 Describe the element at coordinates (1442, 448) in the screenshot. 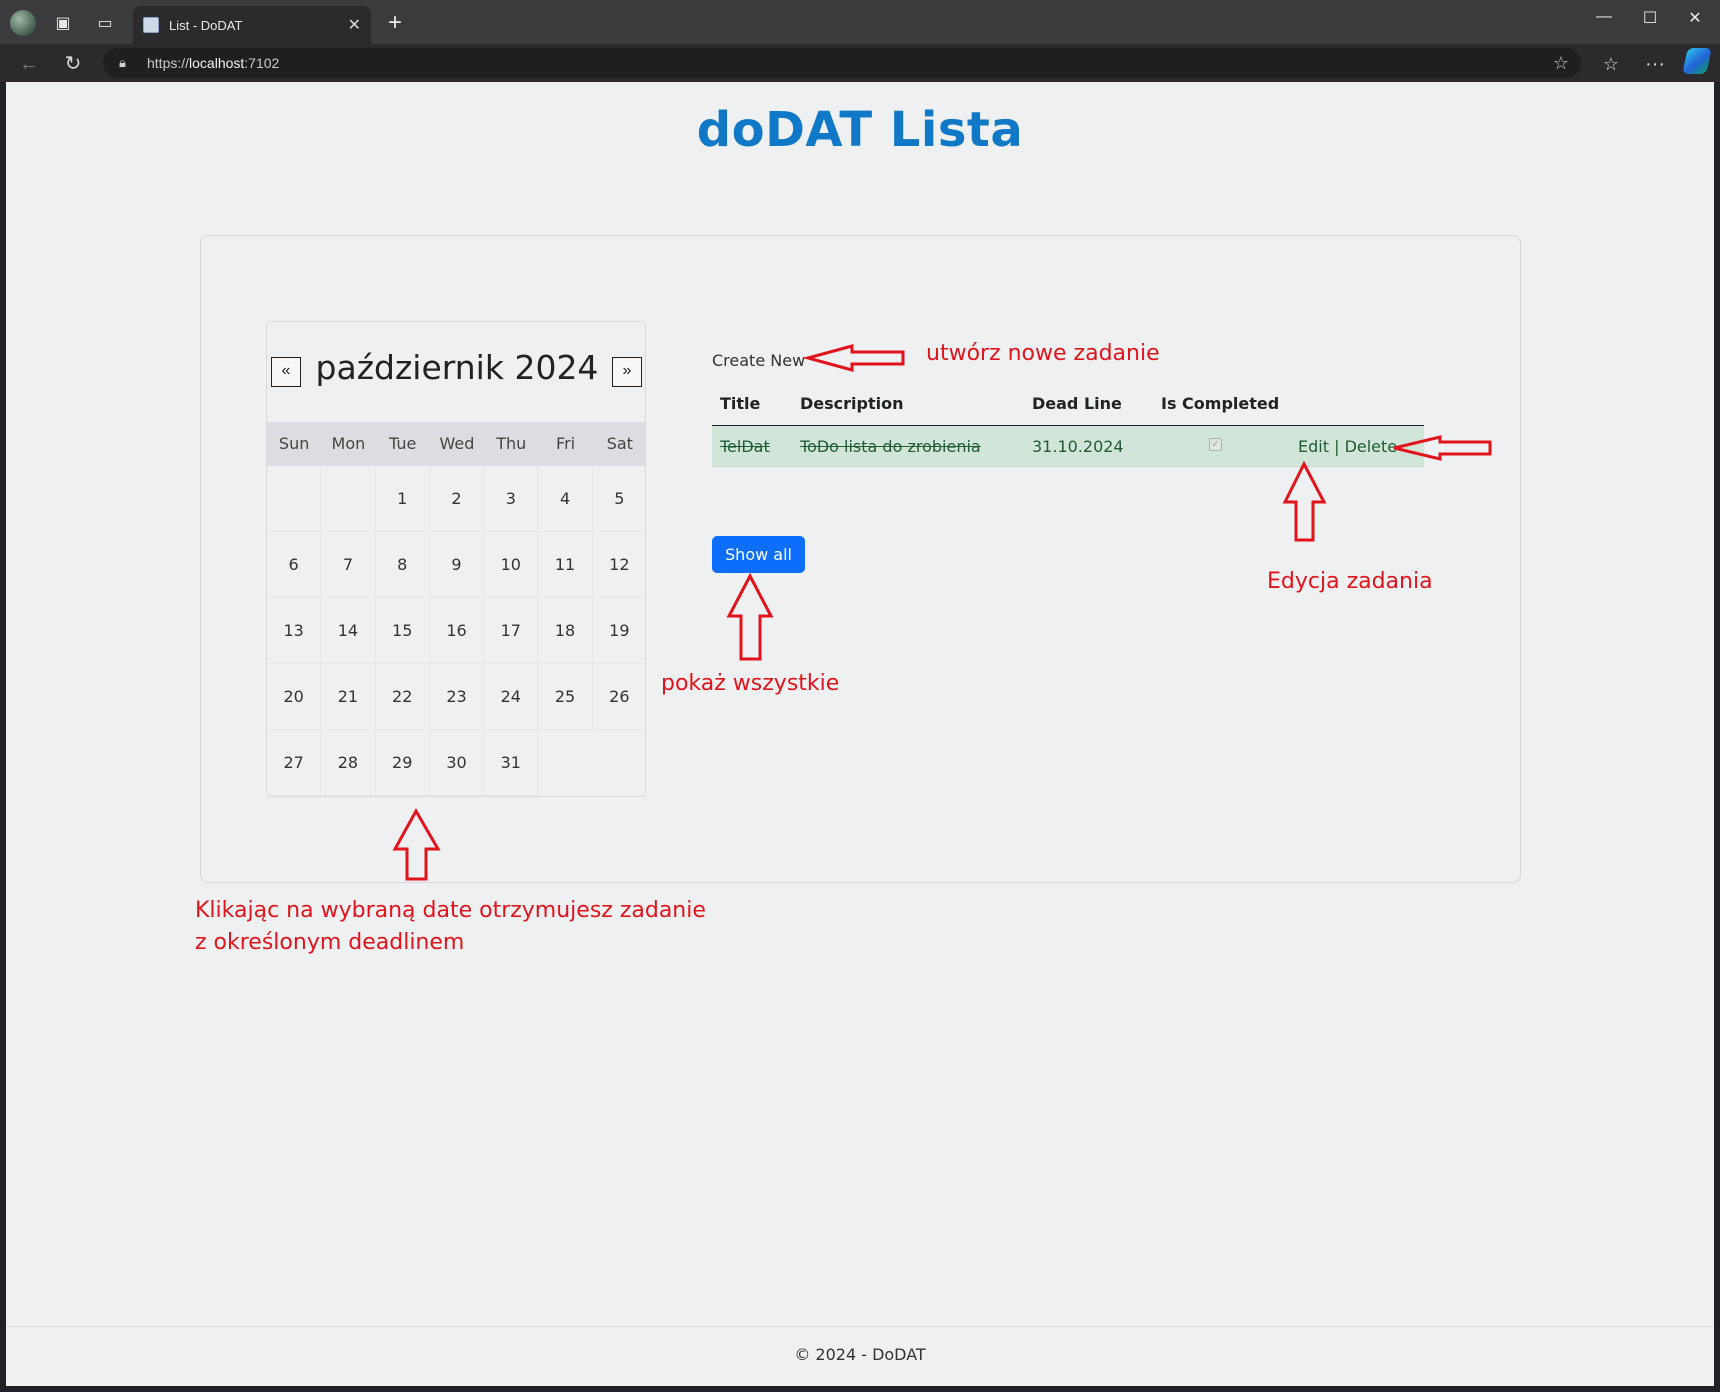

I see `arrow-edit-delete-icon` at that location.